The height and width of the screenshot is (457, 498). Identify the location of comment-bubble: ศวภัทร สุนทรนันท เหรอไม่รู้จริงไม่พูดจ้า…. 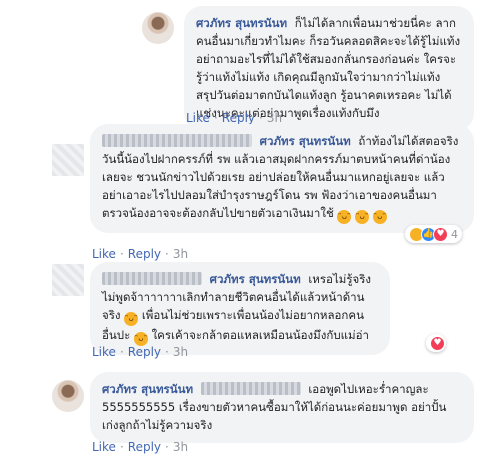
(240, 308).